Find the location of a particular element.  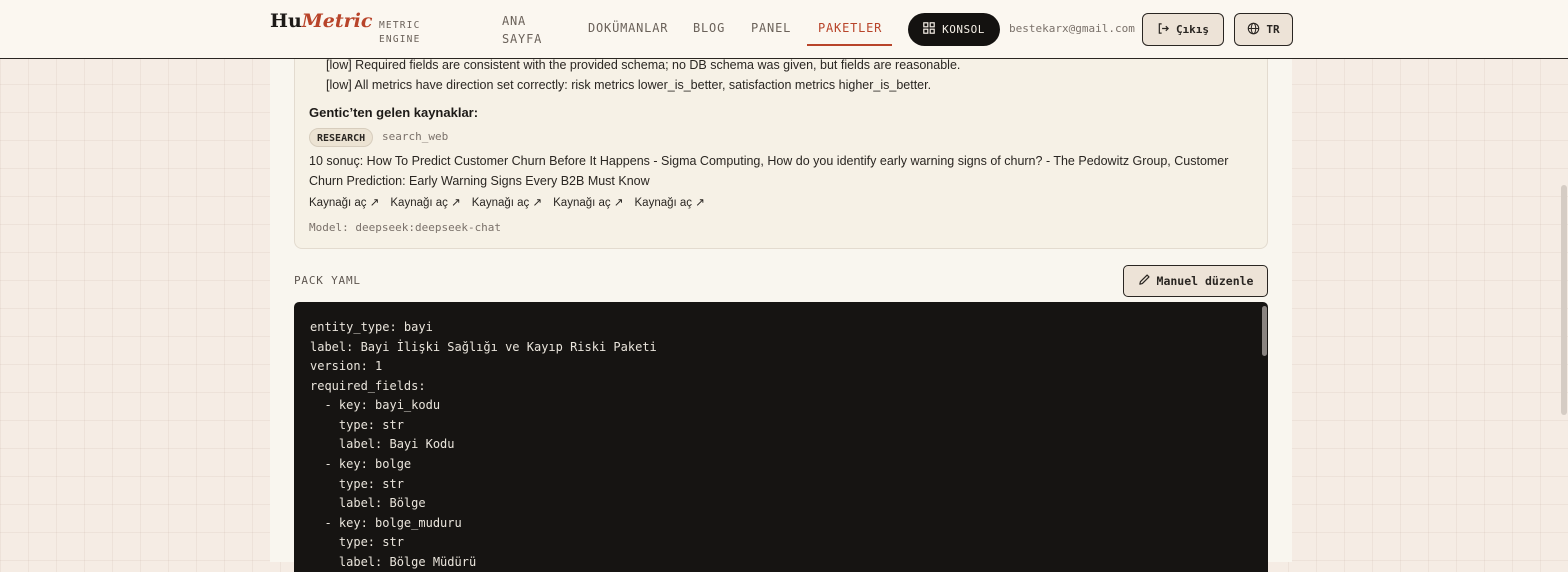

language-label: TR is located at coordinates (1273, 29).